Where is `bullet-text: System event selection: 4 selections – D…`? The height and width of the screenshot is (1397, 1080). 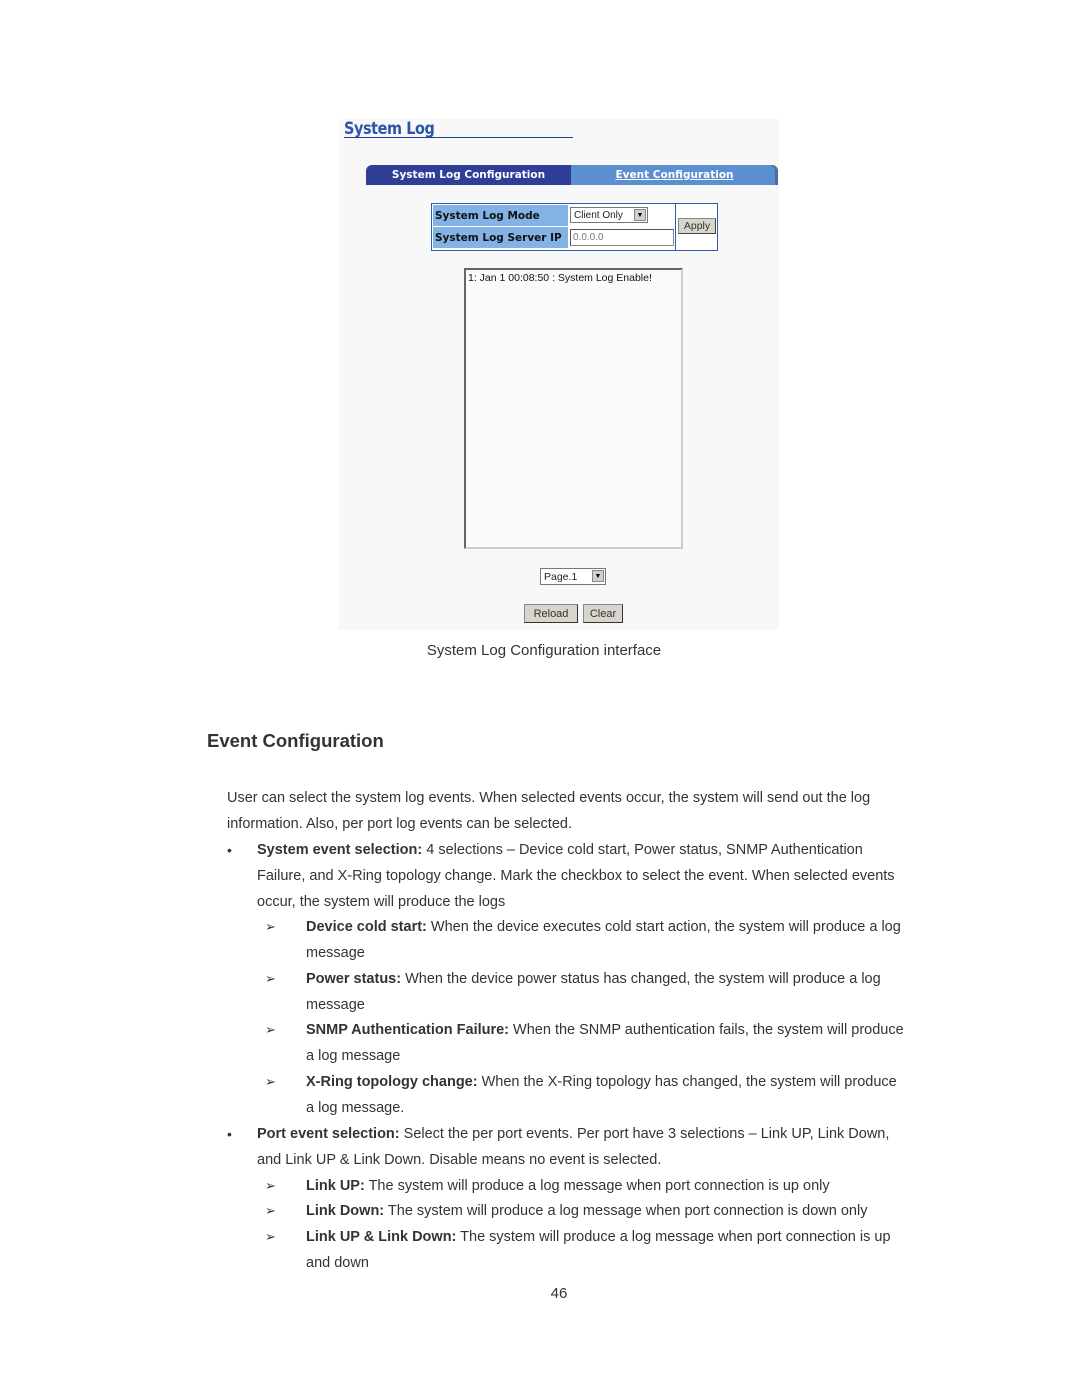
bullet-text: System event selection: 4 selections – D… is located at coordinates (582, 876).